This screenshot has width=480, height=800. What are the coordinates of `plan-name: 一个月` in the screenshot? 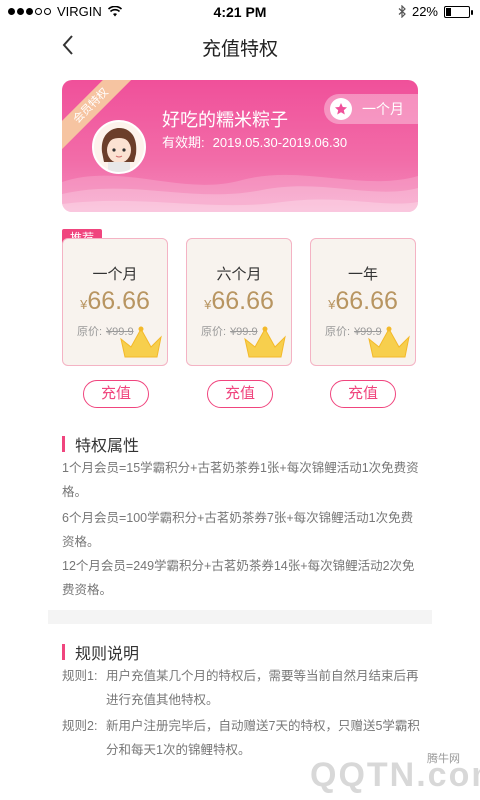 It's located at (115, 274).